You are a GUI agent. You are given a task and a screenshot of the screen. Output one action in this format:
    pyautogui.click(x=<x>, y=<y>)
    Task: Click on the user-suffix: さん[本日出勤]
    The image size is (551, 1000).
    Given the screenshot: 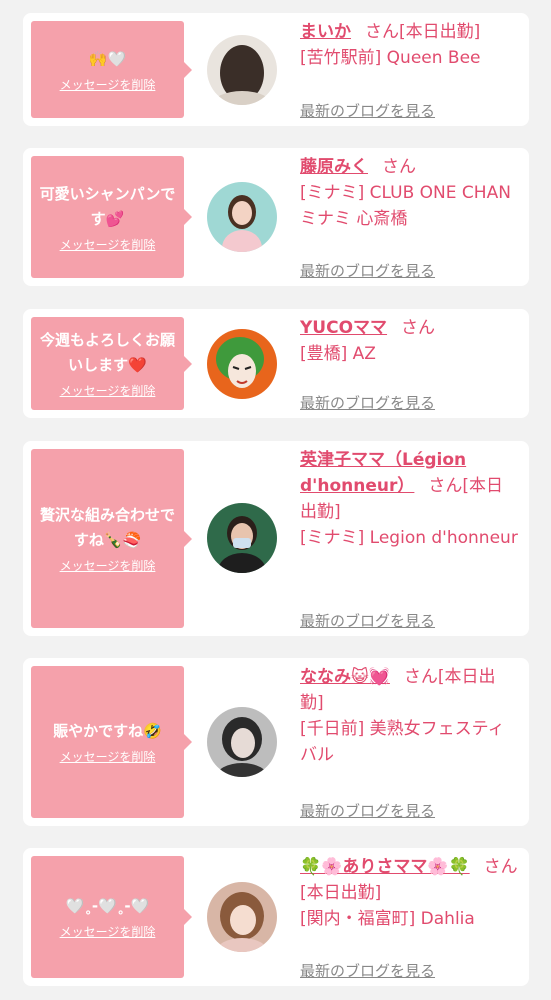 What is the action you would take?
    pyautogui.click(x=423, y=32)
    